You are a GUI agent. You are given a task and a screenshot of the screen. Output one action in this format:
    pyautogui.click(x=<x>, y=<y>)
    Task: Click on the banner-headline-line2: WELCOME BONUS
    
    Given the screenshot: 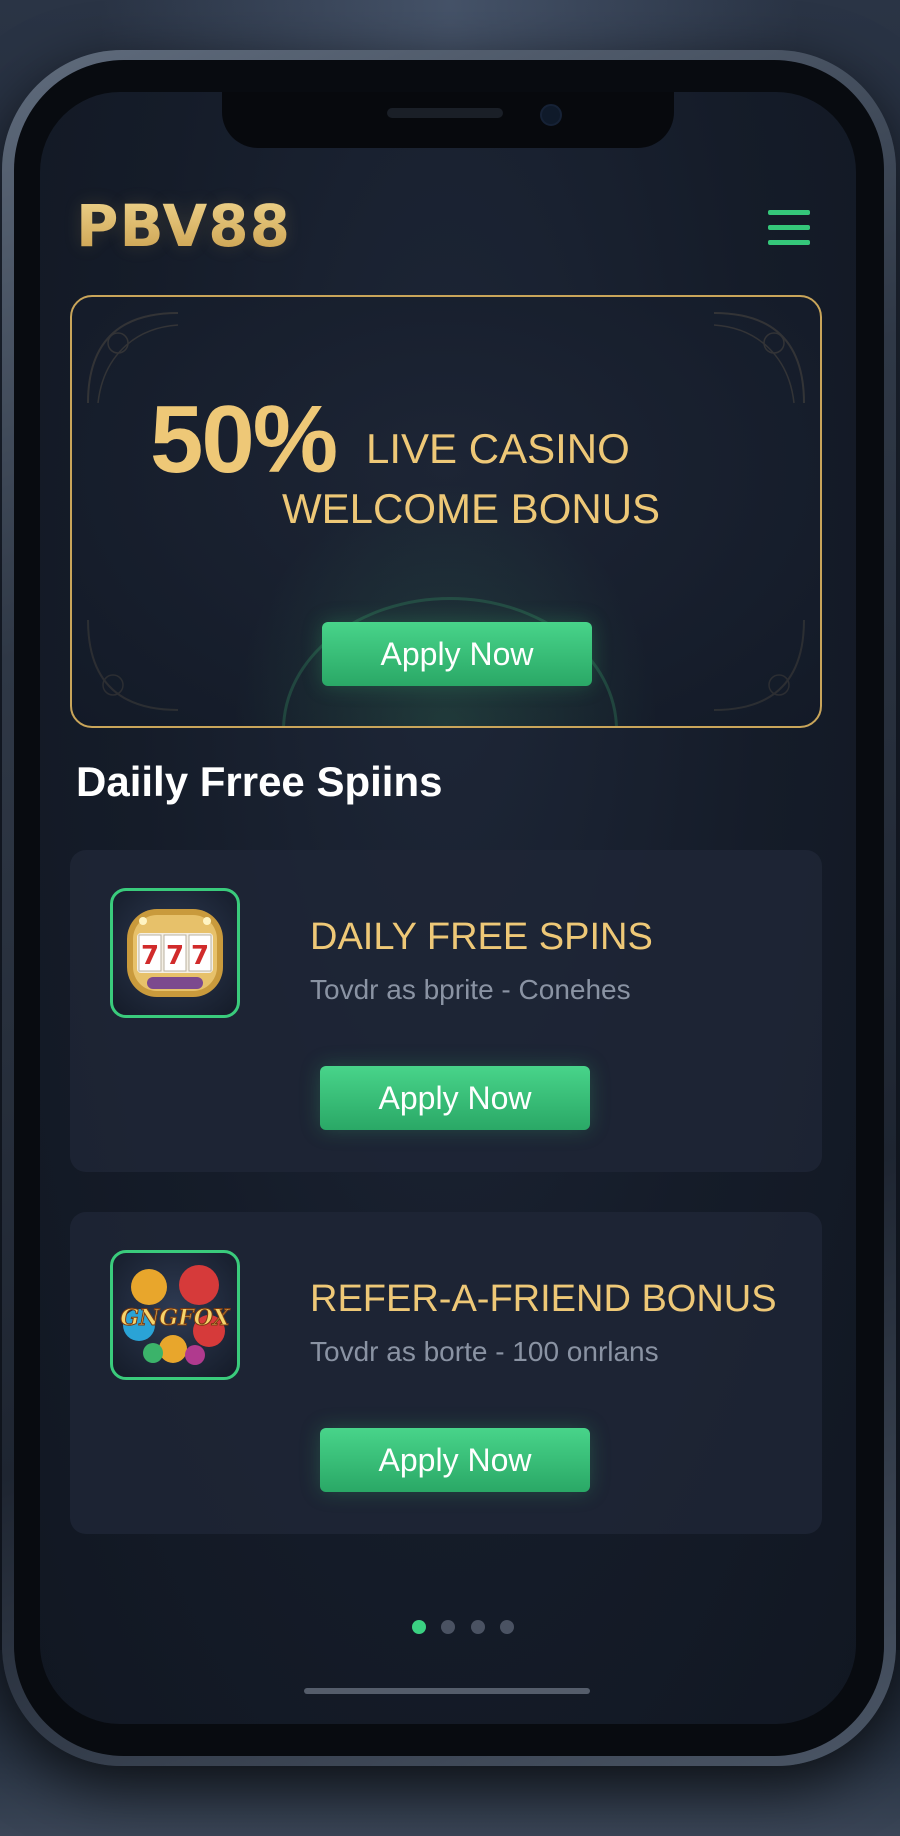 What is the action you would take?
    pyautogui.click(x=471, y=508)
    